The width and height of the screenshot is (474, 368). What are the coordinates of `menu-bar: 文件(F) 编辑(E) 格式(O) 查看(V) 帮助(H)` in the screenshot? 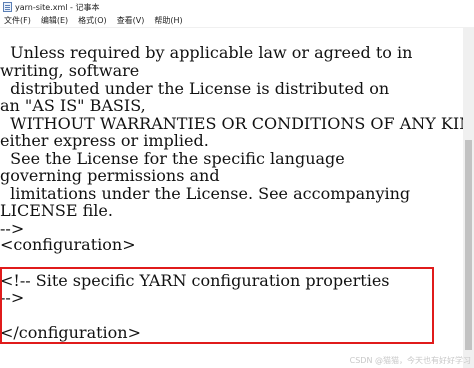 It's located at (237, 21).